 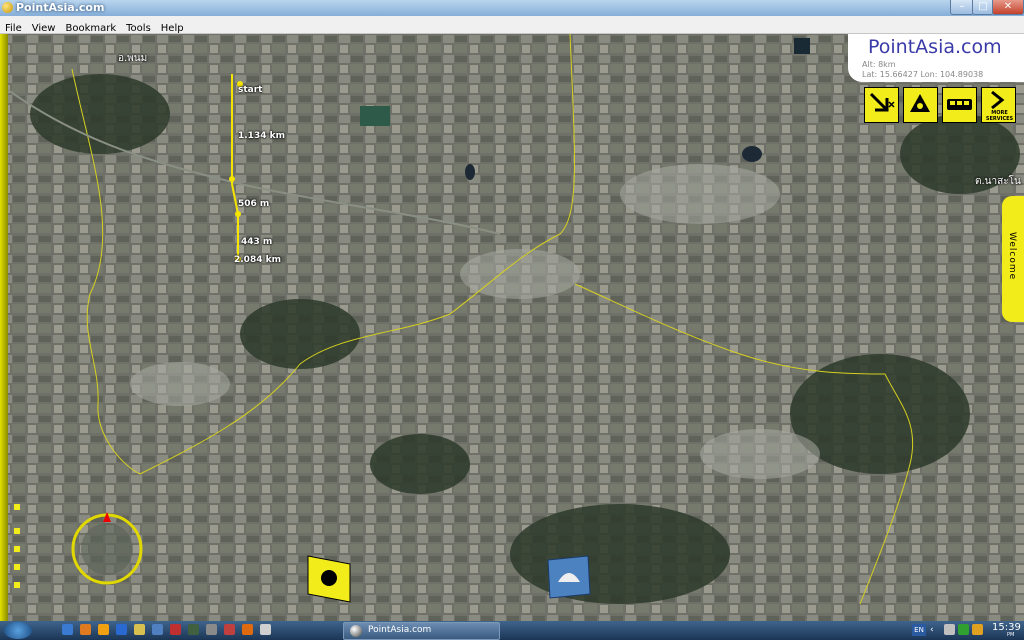 What do you see at coordinates (998, 181) in the screenshot?
I see `place-label: ต.นาสะโน` at bounding box center [998, 181].